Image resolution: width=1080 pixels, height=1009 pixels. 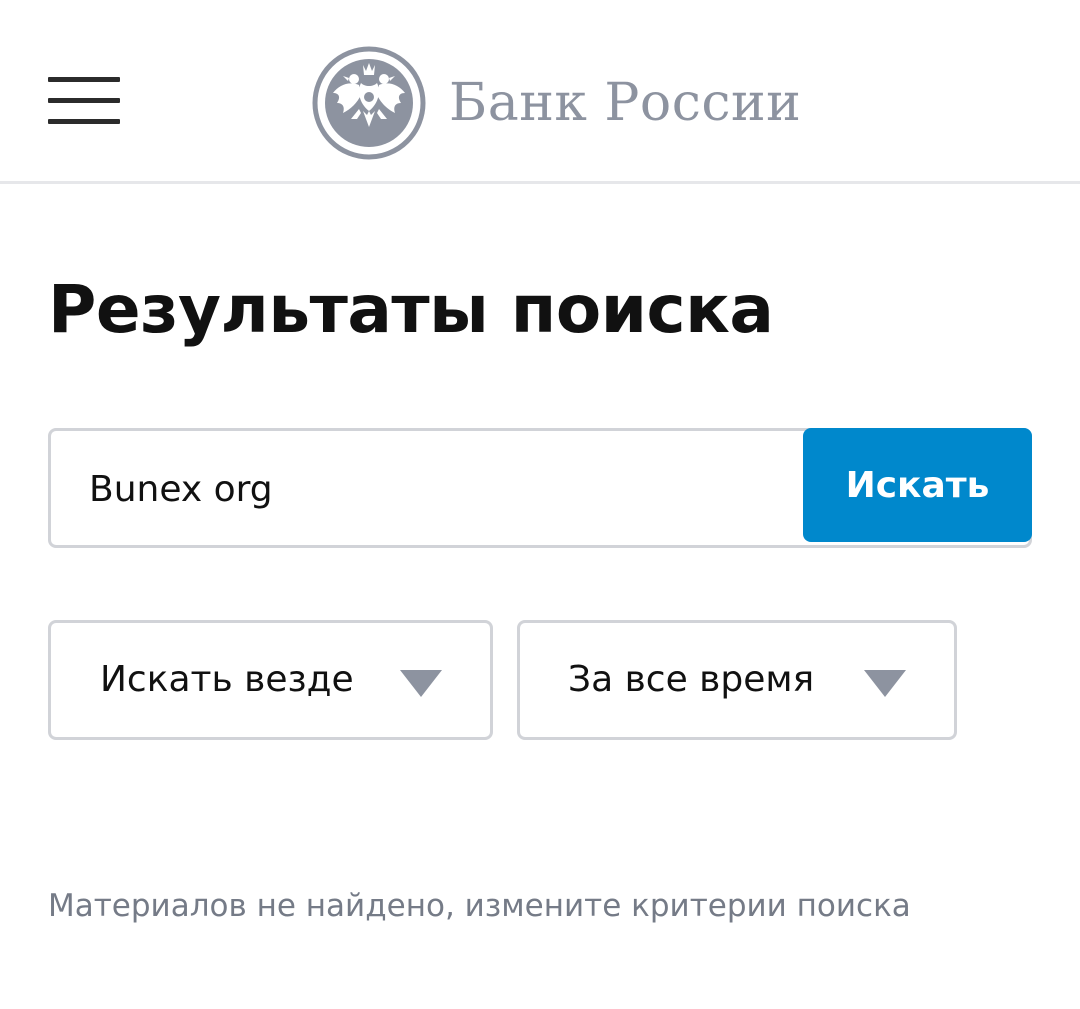 I want to click on page-title: Результаты поиска, so click(x=411, y=309).